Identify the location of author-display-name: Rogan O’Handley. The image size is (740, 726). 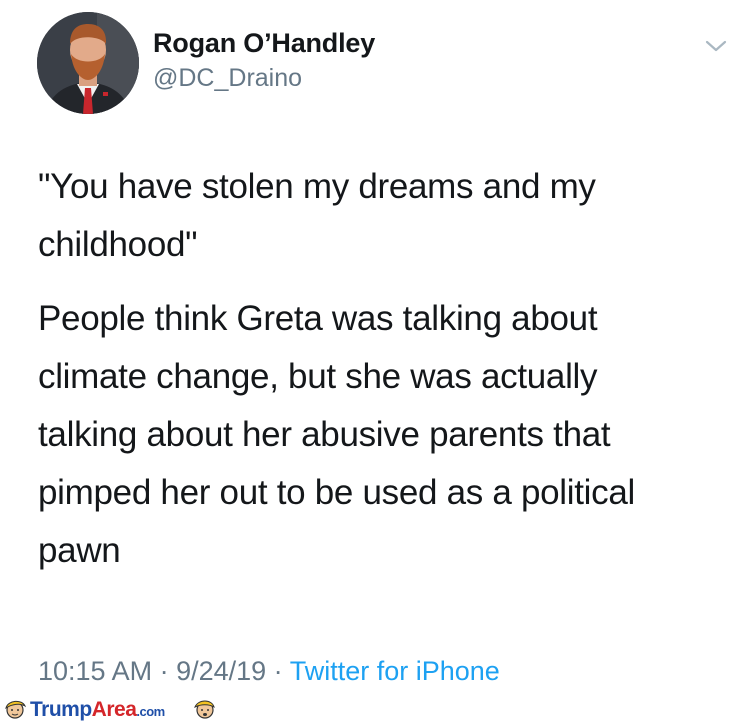
(264, 43).